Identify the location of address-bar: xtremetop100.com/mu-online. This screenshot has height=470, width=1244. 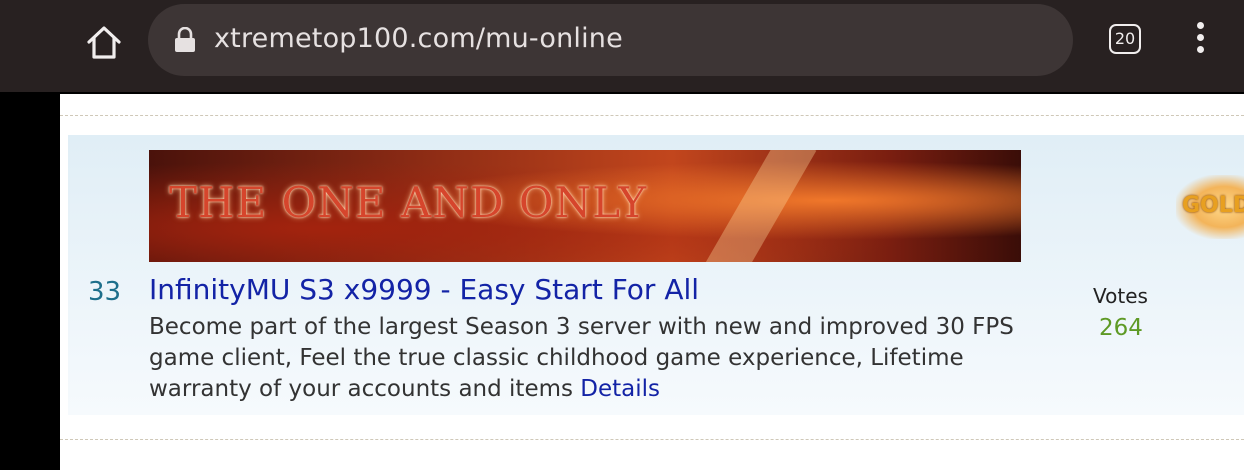
(610, 40).